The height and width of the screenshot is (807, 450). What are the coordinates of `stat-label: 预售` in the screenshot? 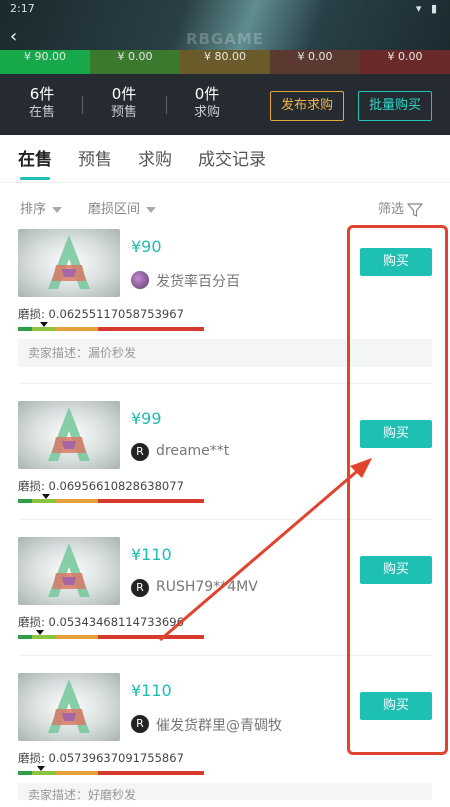 It's located at (123, 112).